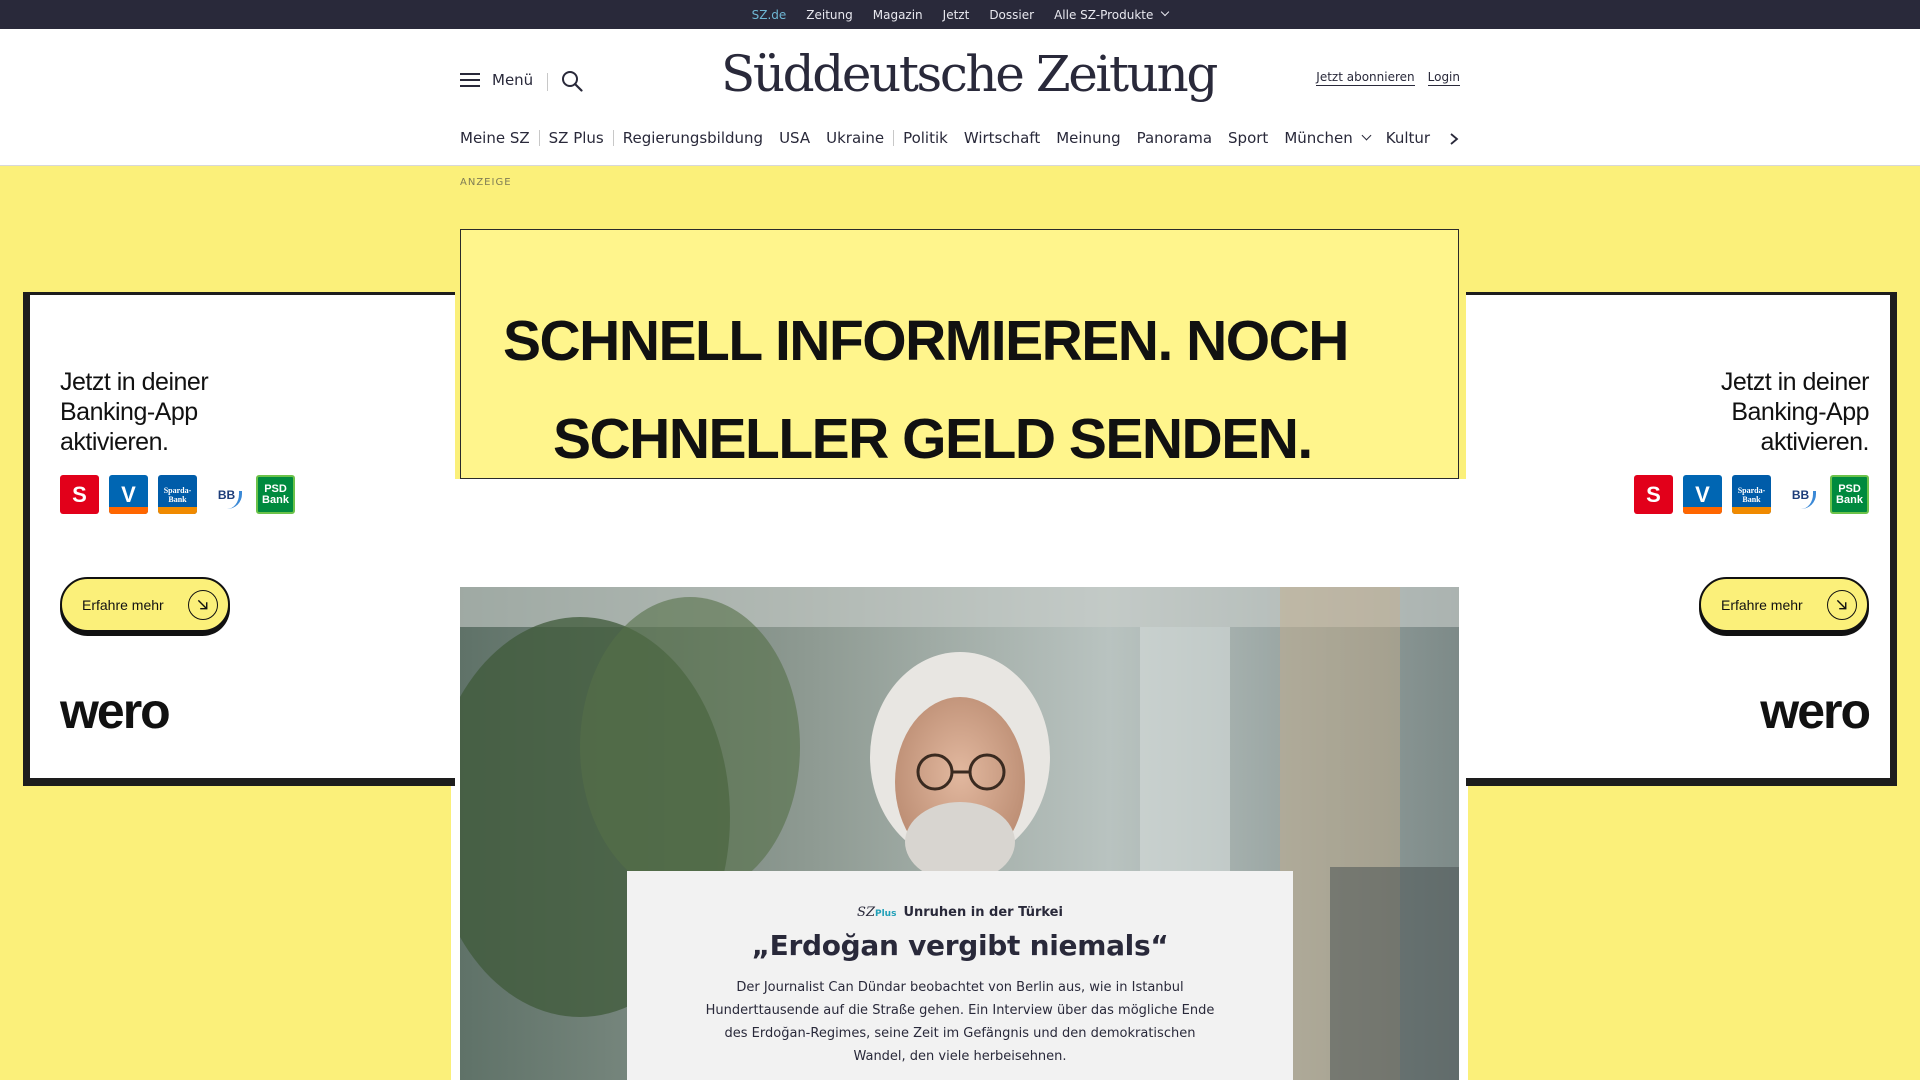 The width and height of the screenshot is (1920, 1080). What do you see at coordinates (1002, 138) in the screenshot?
I see `nav-item-wirtschaft: Wirtschaft` at bounding box center [1002, 138].